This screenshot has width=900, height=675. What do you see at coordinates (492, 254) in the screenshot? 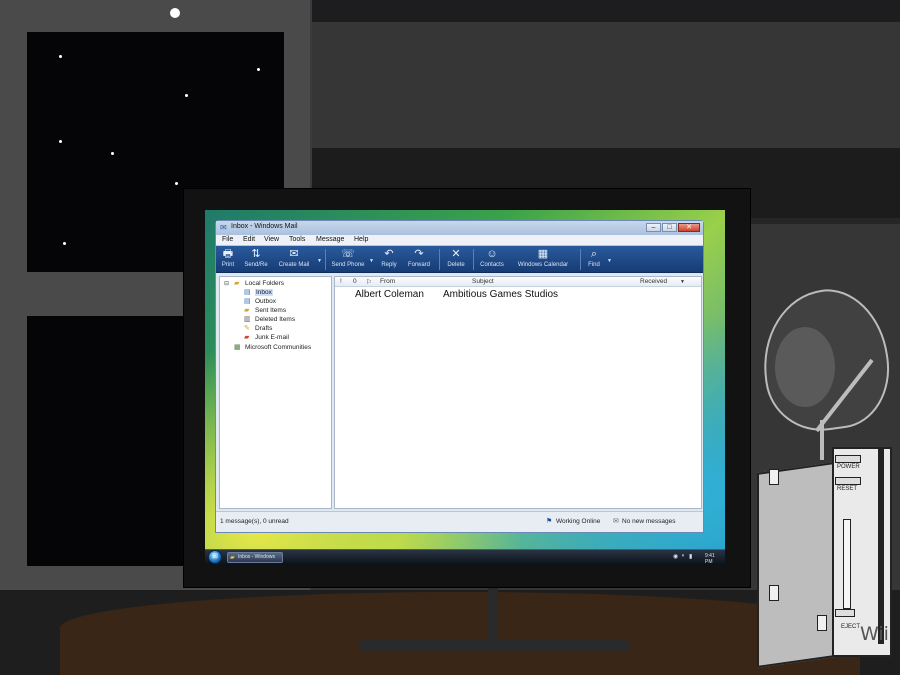
I see `contacts-icon: ☺` at bounding box center [492, 254].